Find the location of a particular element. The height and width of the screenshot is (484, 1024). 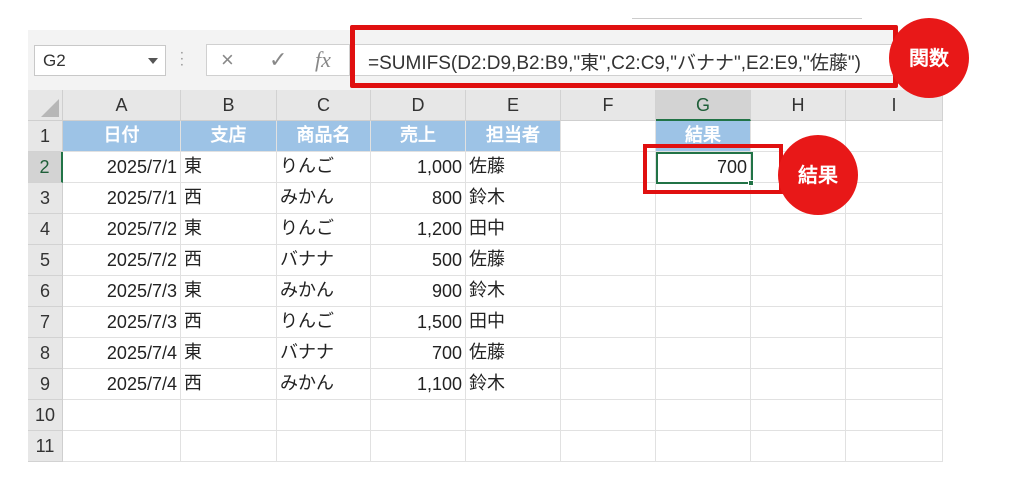

row-header-4: 4 is located at coordinates (45, 229).